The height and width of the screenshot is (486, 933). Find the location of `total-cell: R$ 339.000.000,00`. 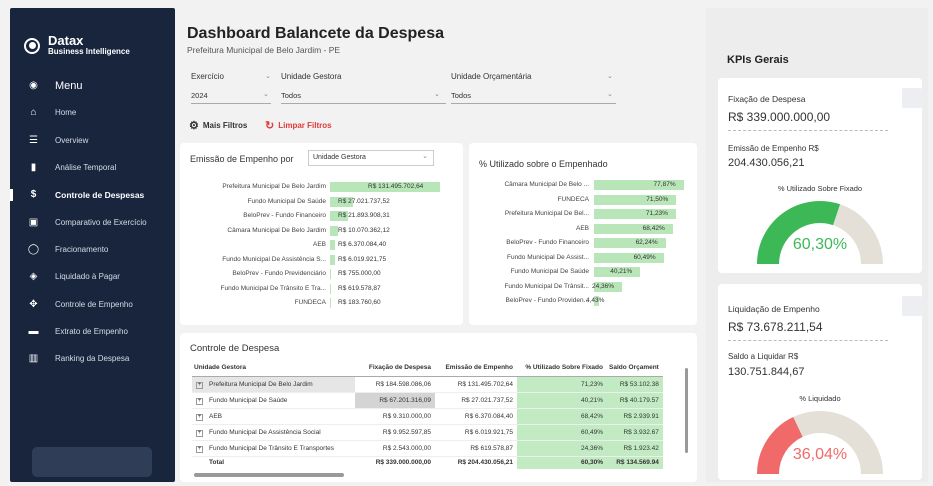

total-cell: R$ 339.000.000,00 is located at coordinates (403, 463).